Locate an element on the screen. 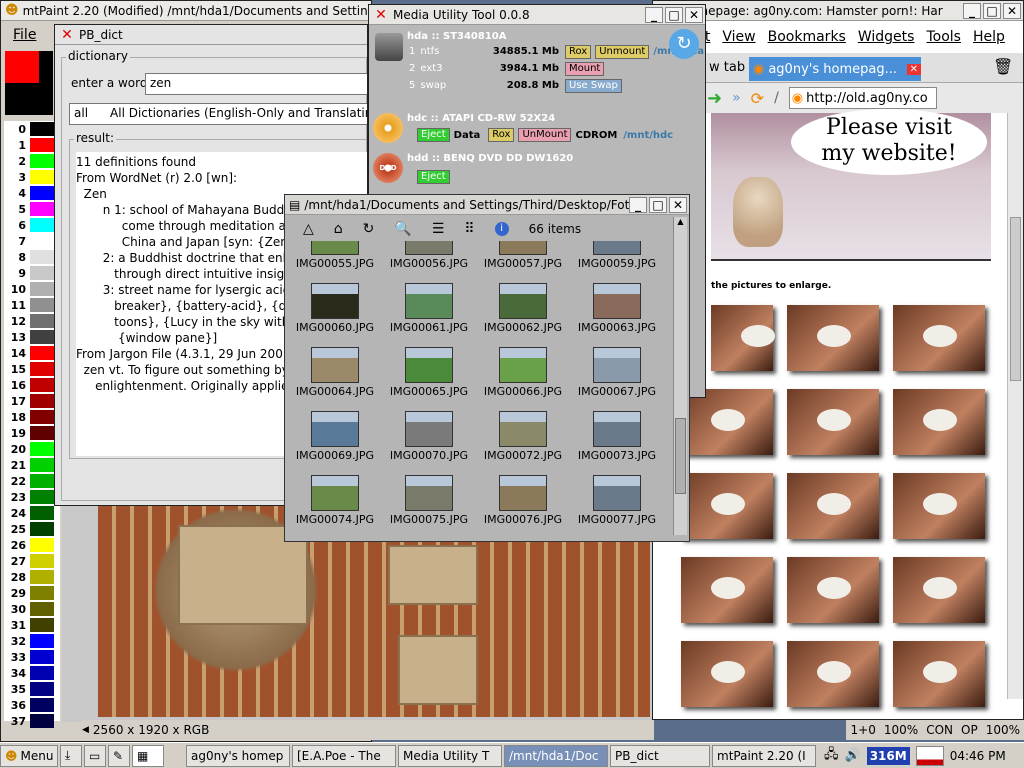 The width and height of the screenshot is (1024, 768). file-thumbnail: IMG00060.JPG is located at coordinates (335, 308).